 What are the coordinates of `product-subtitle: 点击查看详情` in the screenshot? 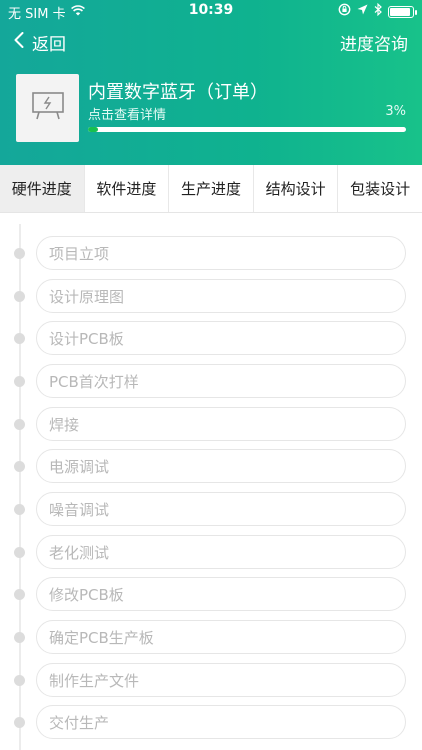 It's located at (127, 115).